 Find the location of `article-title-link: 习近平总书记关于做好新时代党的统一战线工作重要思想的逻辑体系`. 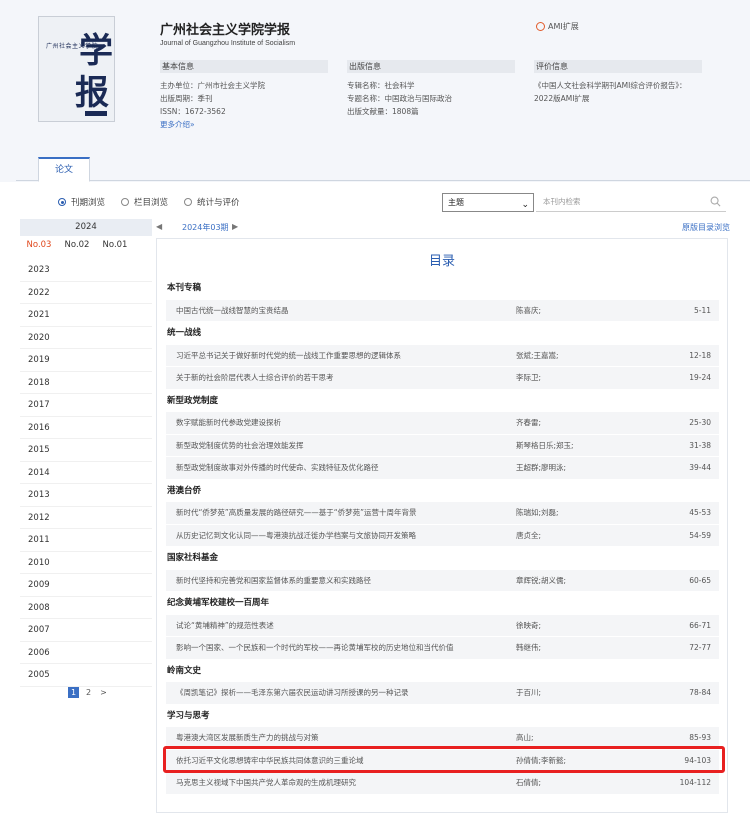

article-title-link: 习近平总书记关于做好新时代党的统一战线工作重要思想的逻辑体系 is located at coordinates (343, 356).